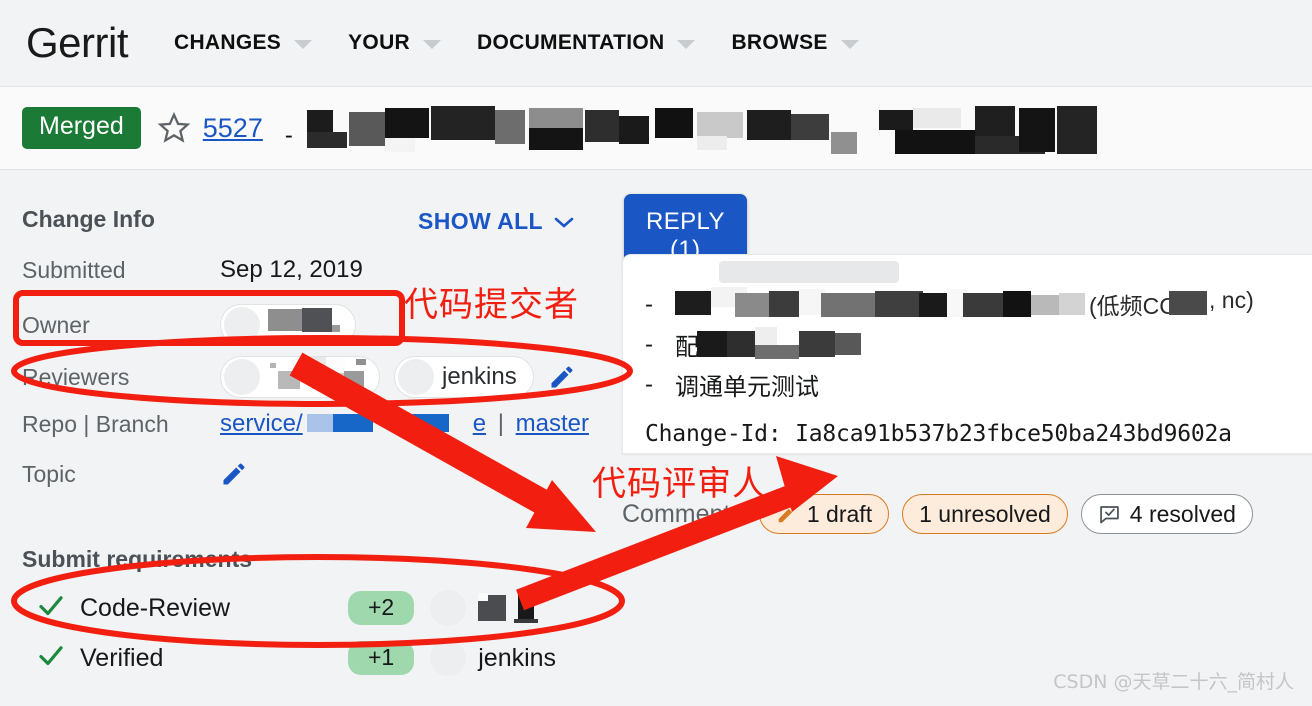 The width and height of the screenshot is (1312, 706). What do you see at coordinates (76, 376) in the screenshot?
I see `reviewers-label: Reviewers` at bounding box center [76, 376].